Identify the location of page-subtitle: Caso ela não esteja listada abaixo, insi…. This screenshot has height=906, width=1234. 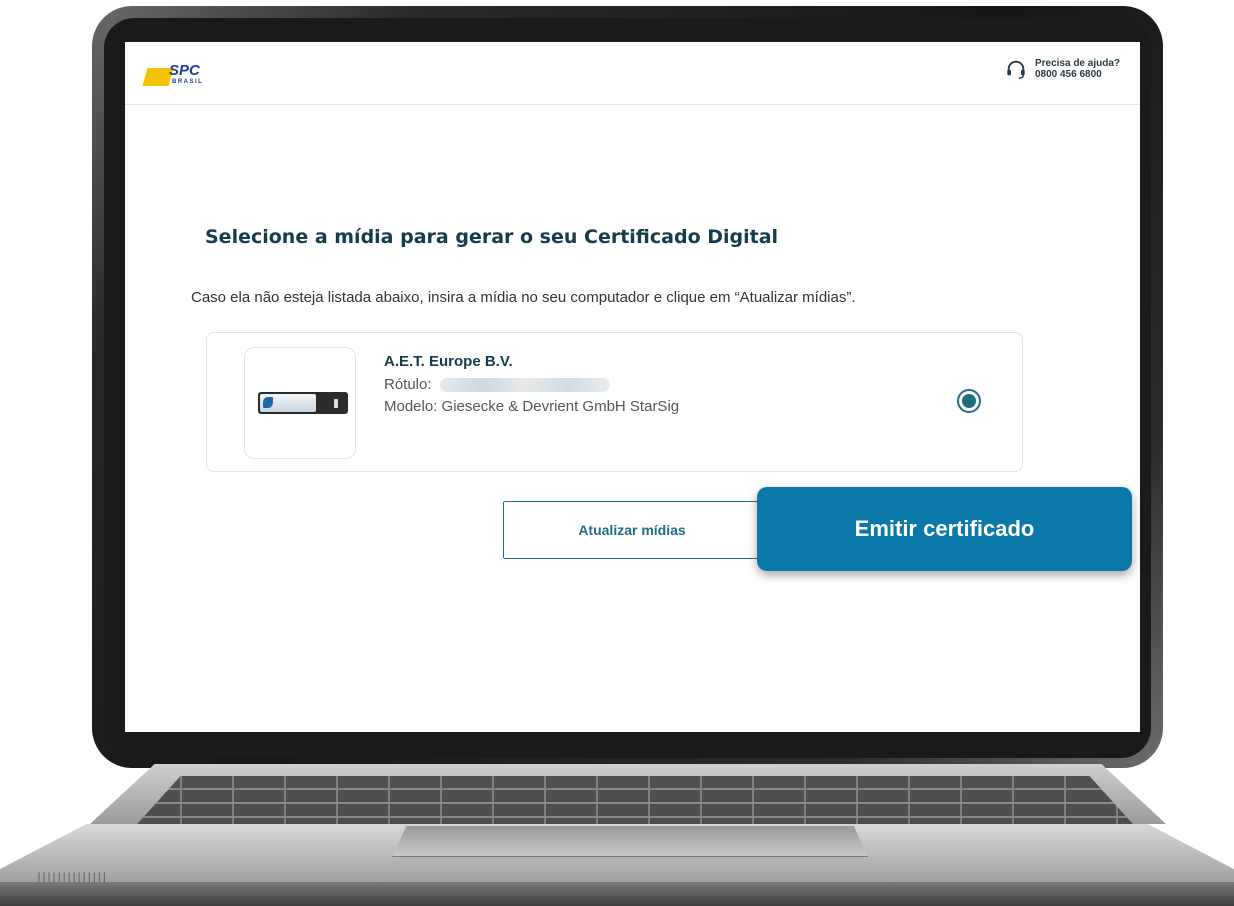
(523, 297).